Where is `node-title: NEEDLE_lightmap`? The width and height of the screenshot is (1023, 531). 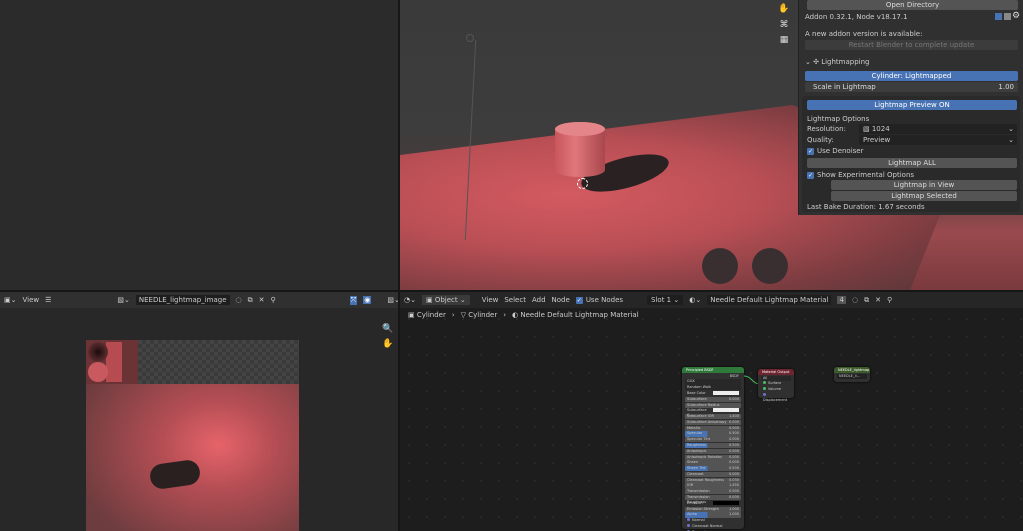 node-title: NEEDLE_lightmap is located at coordinates (852, 370).